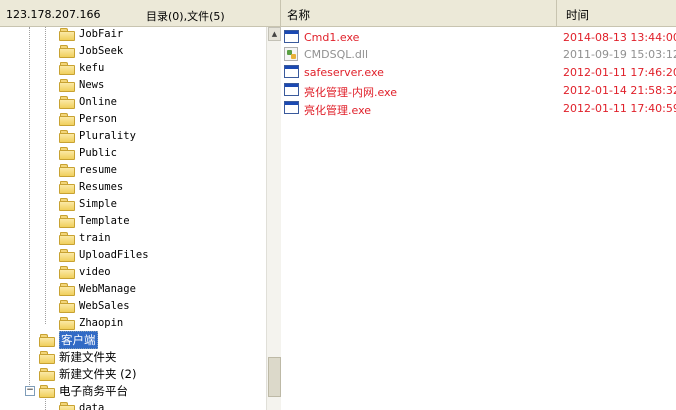 The width and height of the screenshot is (676, 410). Describe the element at coordinates (619, 90) in the screenshot. I see `file-time: 2012-01-14 21:58:32` at that location.